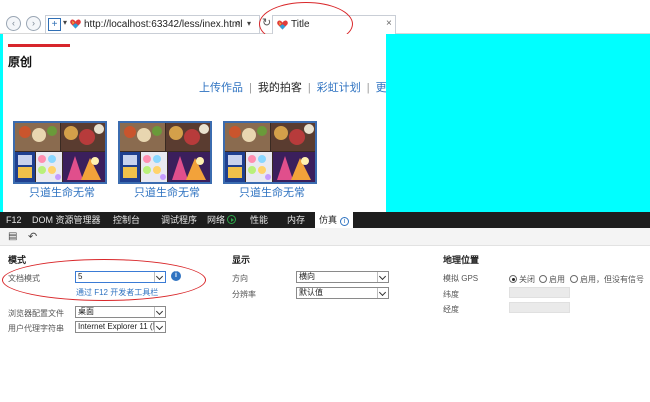  Describe the element at coordinates (557, 279) in the screenshot. I see `gps-on-label: 启用` at that location.